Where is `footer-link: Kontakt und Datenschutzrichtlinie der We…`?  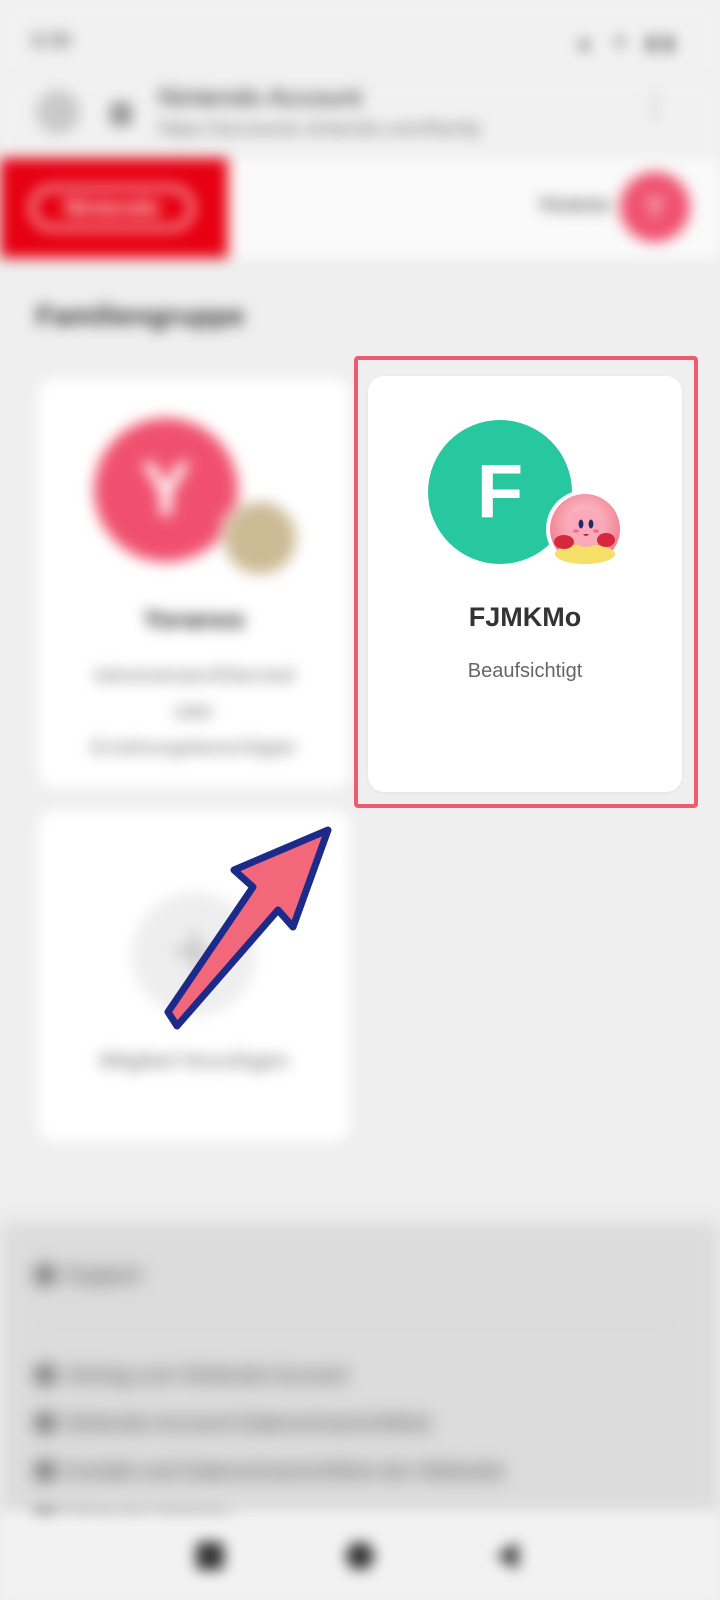
footer-link: Kontakt und Datenschutzrichtlinie der We… is located at coordinates (270, 1472).